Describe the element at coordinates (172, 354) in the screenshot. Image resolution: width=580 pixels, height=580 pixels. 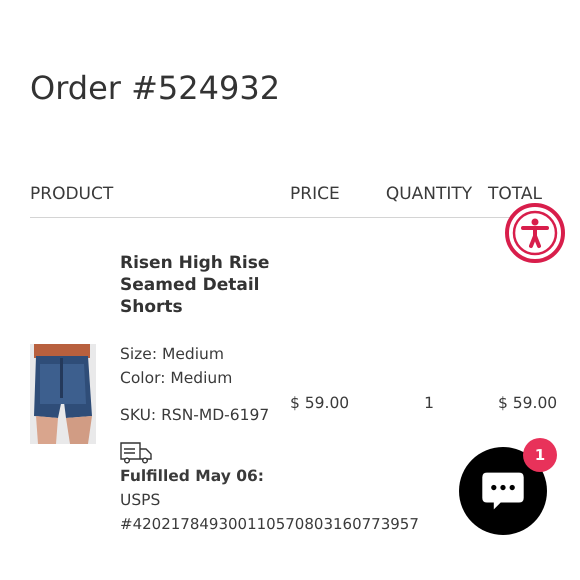
I see `size-text: Size: Medium` at that location.